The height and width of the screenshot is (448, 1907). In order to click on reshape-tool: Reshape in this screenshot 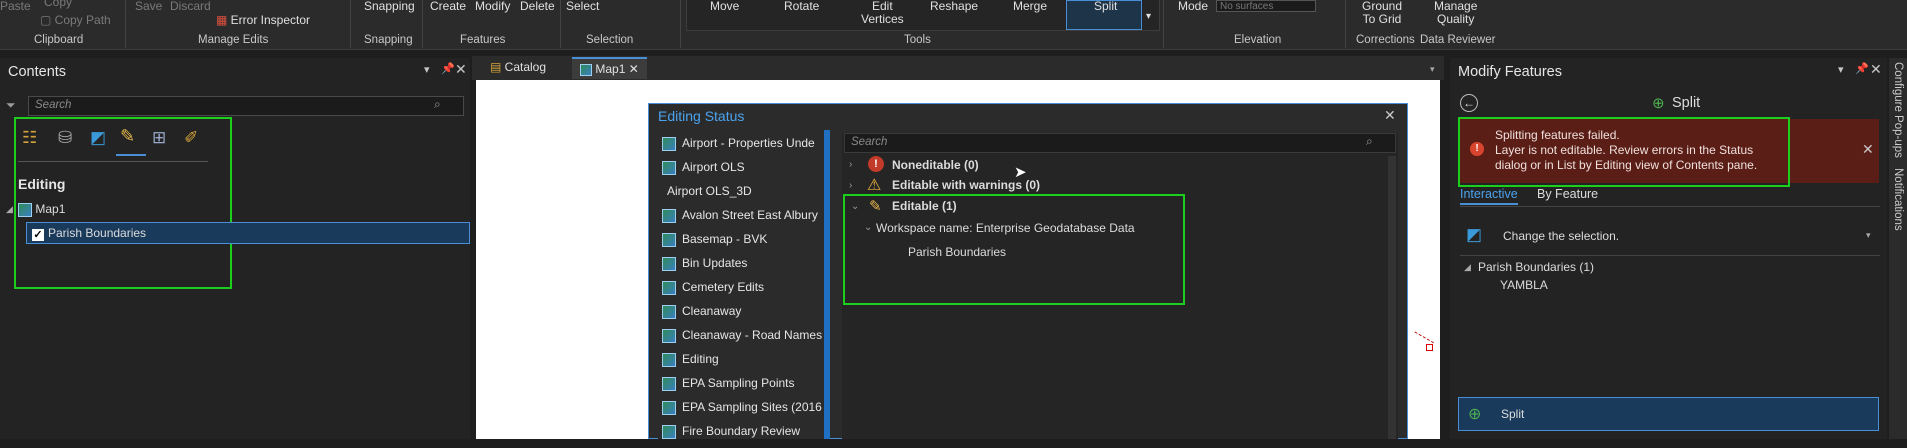, I will do `click(954, 6)`.